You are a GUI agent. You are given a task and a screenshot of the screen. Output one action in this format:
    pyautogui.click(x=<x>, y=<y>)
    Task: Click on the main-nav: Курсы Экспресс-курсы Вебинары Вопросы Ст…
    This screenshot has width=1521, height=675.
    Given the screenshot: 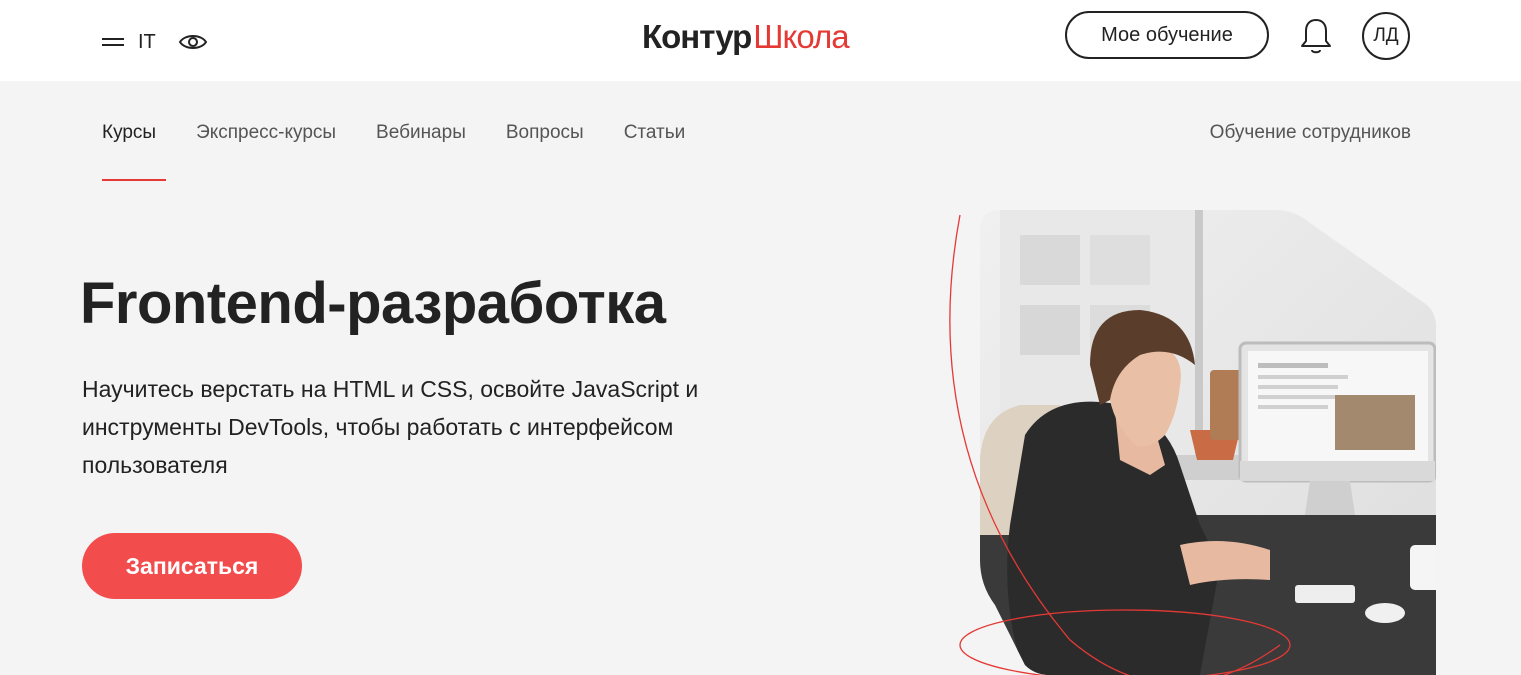 What is the action you would take?
    pyautogui.click(x=413, y=133)
    